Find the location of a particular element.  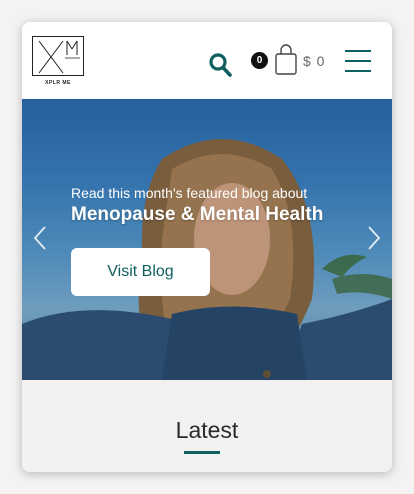

search-button is located at coordinates (220, 65).